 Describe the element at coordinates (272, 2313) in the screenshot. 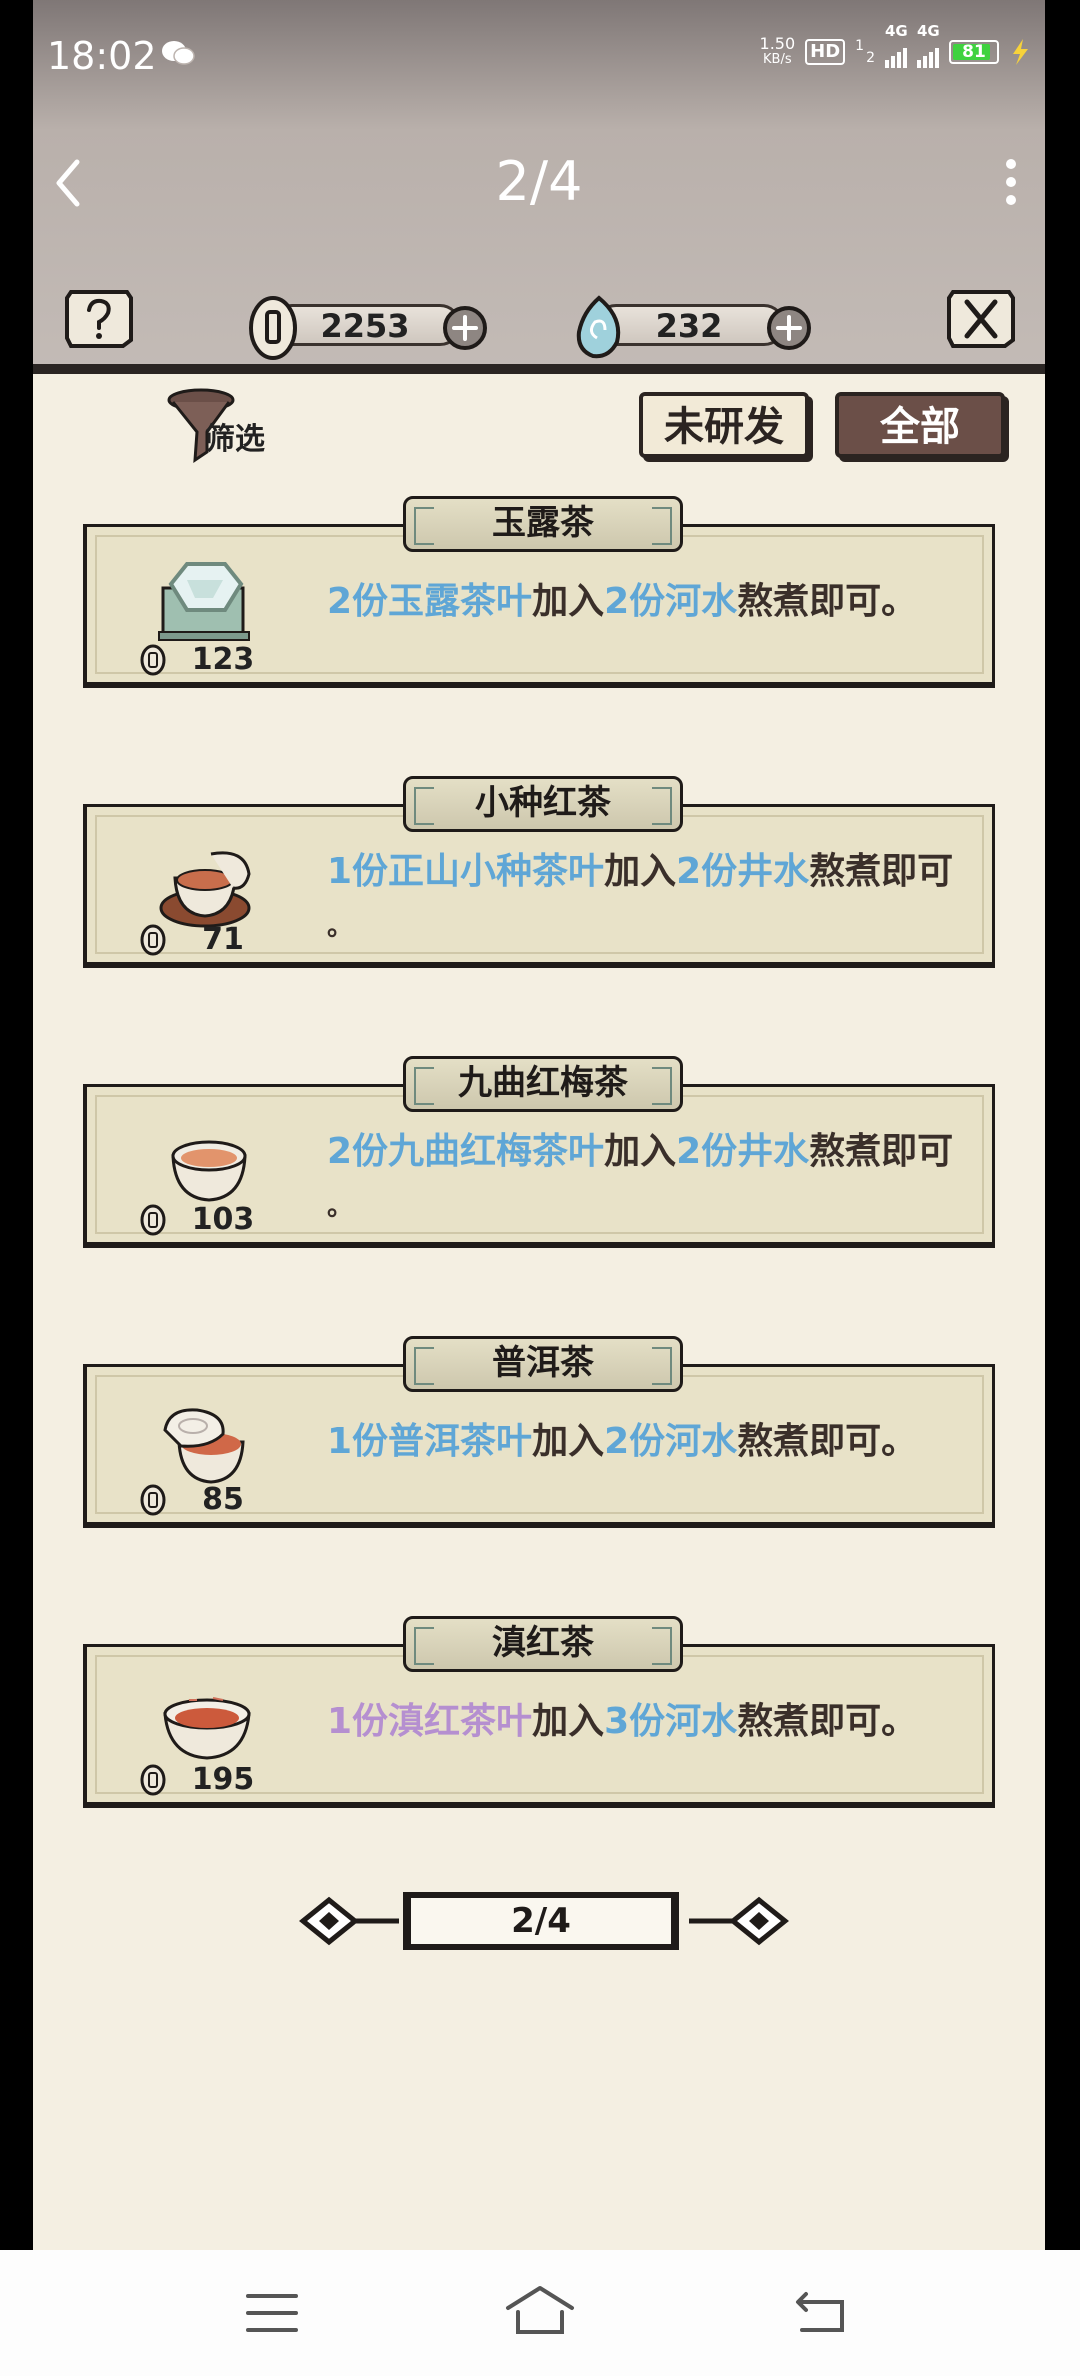

I see `recent-apps-icon` at that location.